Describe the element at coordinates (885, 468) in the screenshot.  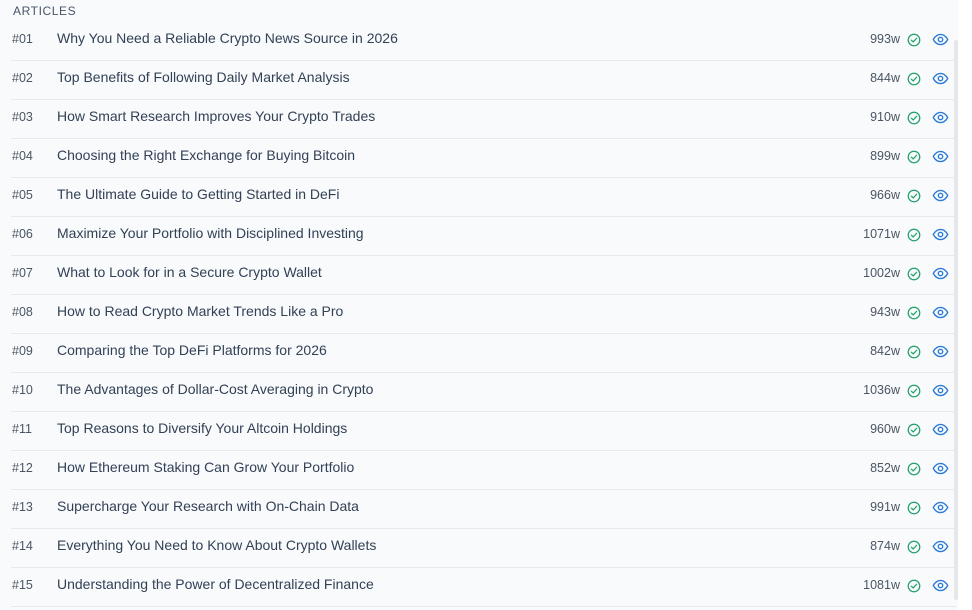
I see `word-count: 852w` at that location.